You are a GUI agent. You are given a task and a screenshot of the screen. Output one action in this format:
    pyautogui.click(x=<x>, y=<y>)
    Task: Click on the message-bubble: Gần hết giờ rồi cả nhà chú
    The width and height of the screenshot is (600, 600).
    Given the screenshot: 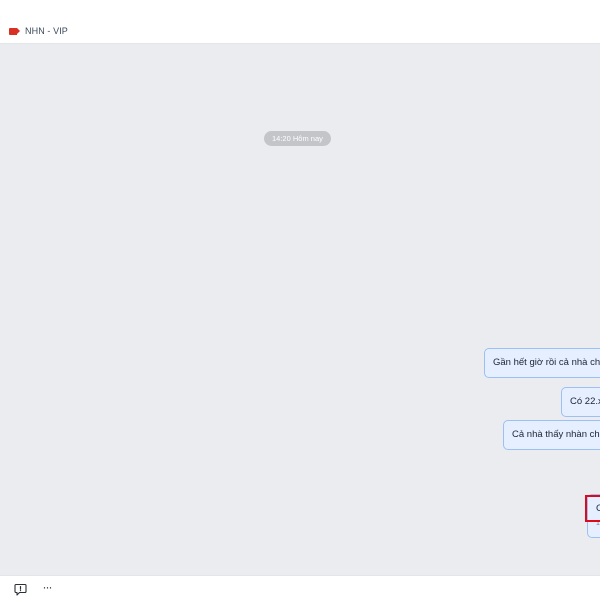 What is the action you would take?
    pyautogui.click(x=542, y=363)
    